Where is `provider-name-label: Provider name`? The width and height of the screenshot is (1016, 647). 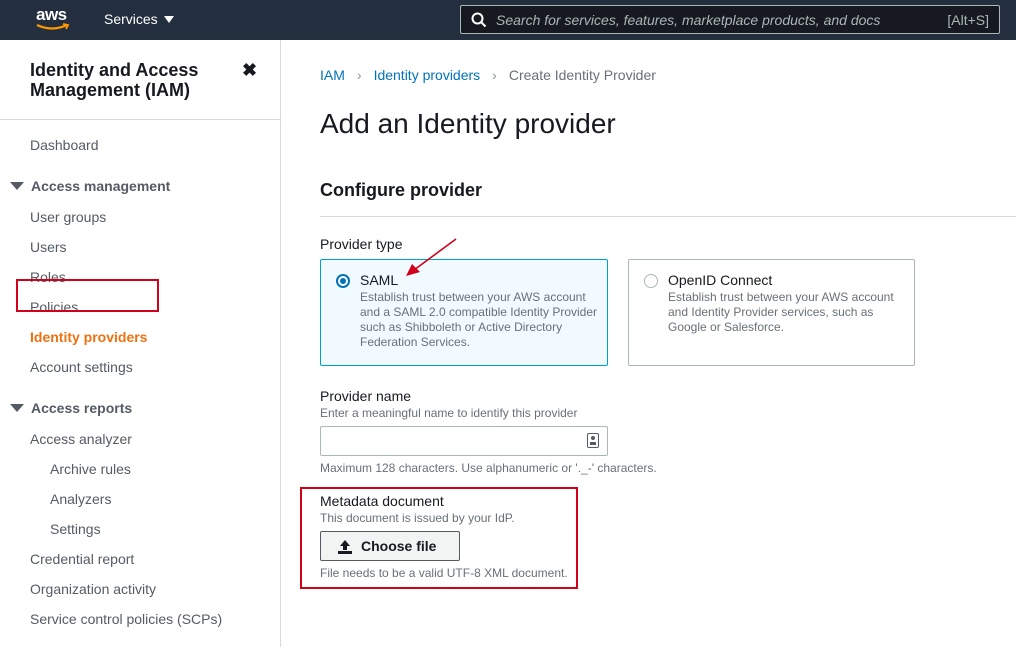
provider-name-label: Provider name is located at coordinates (366, 396).